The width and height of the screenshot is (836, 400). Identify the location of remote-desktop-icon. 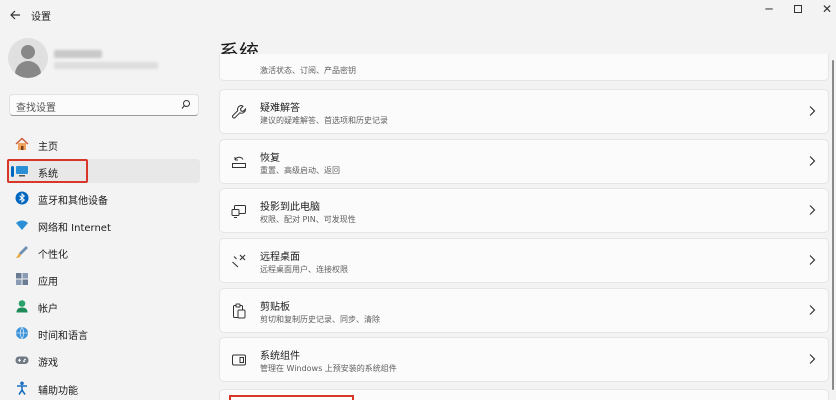
(239, 261).